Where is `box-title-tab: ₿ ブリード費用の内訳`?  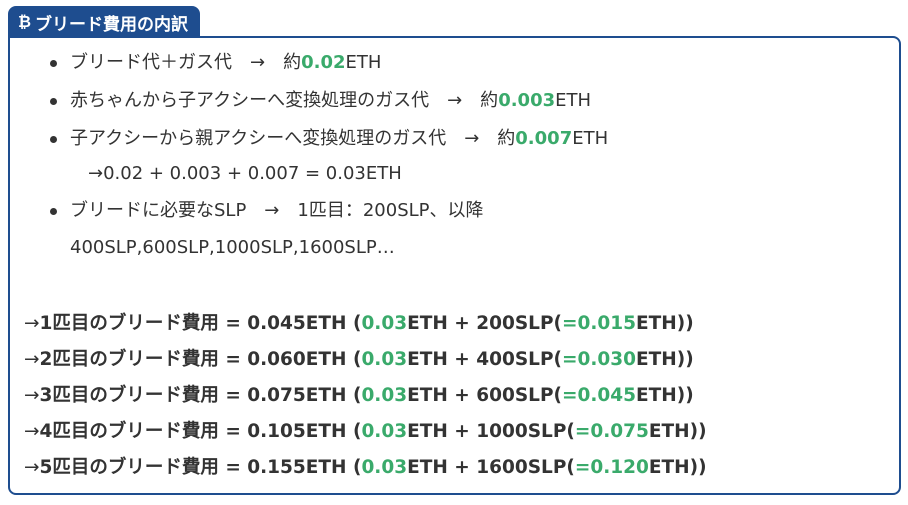
box-title-tab: ₿ ブリード費用の内訳 is located at coordinates (104, 22).